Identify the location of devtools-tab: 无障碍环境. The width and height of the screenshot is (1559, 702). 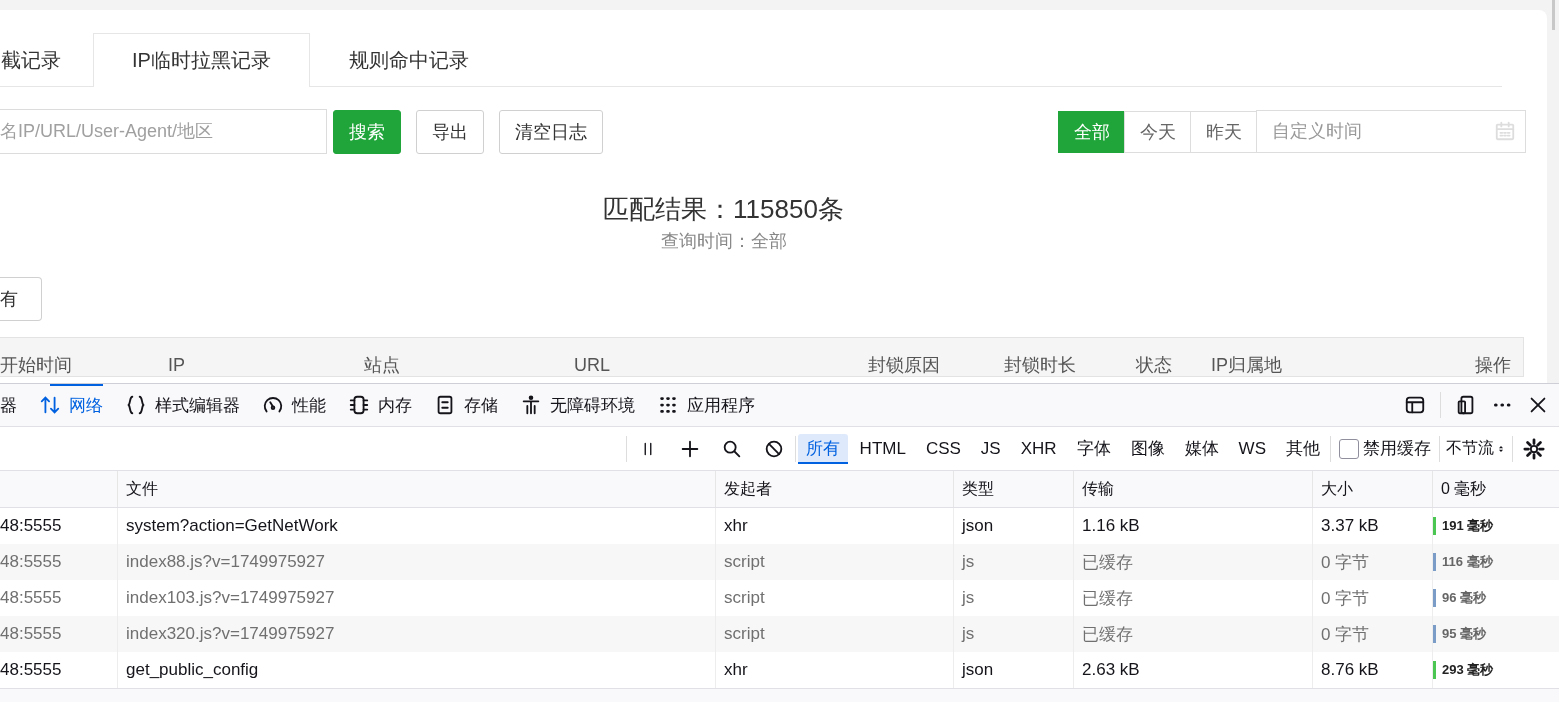
(577, 405).